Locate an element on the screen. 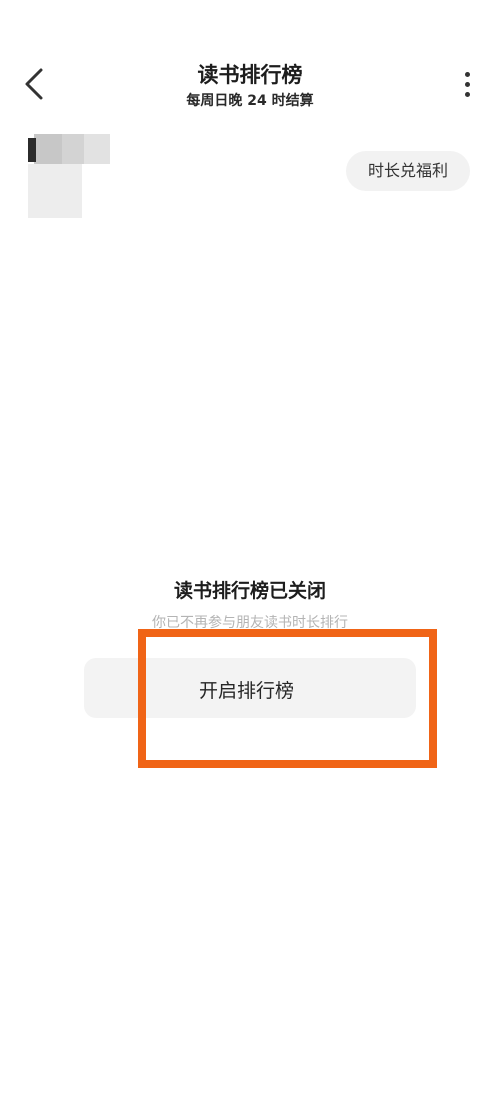 This screenshot has width=500, height=1100. header: 读书排行榜 每周日晚 24 时结算 is located at coordinates (250, 86).